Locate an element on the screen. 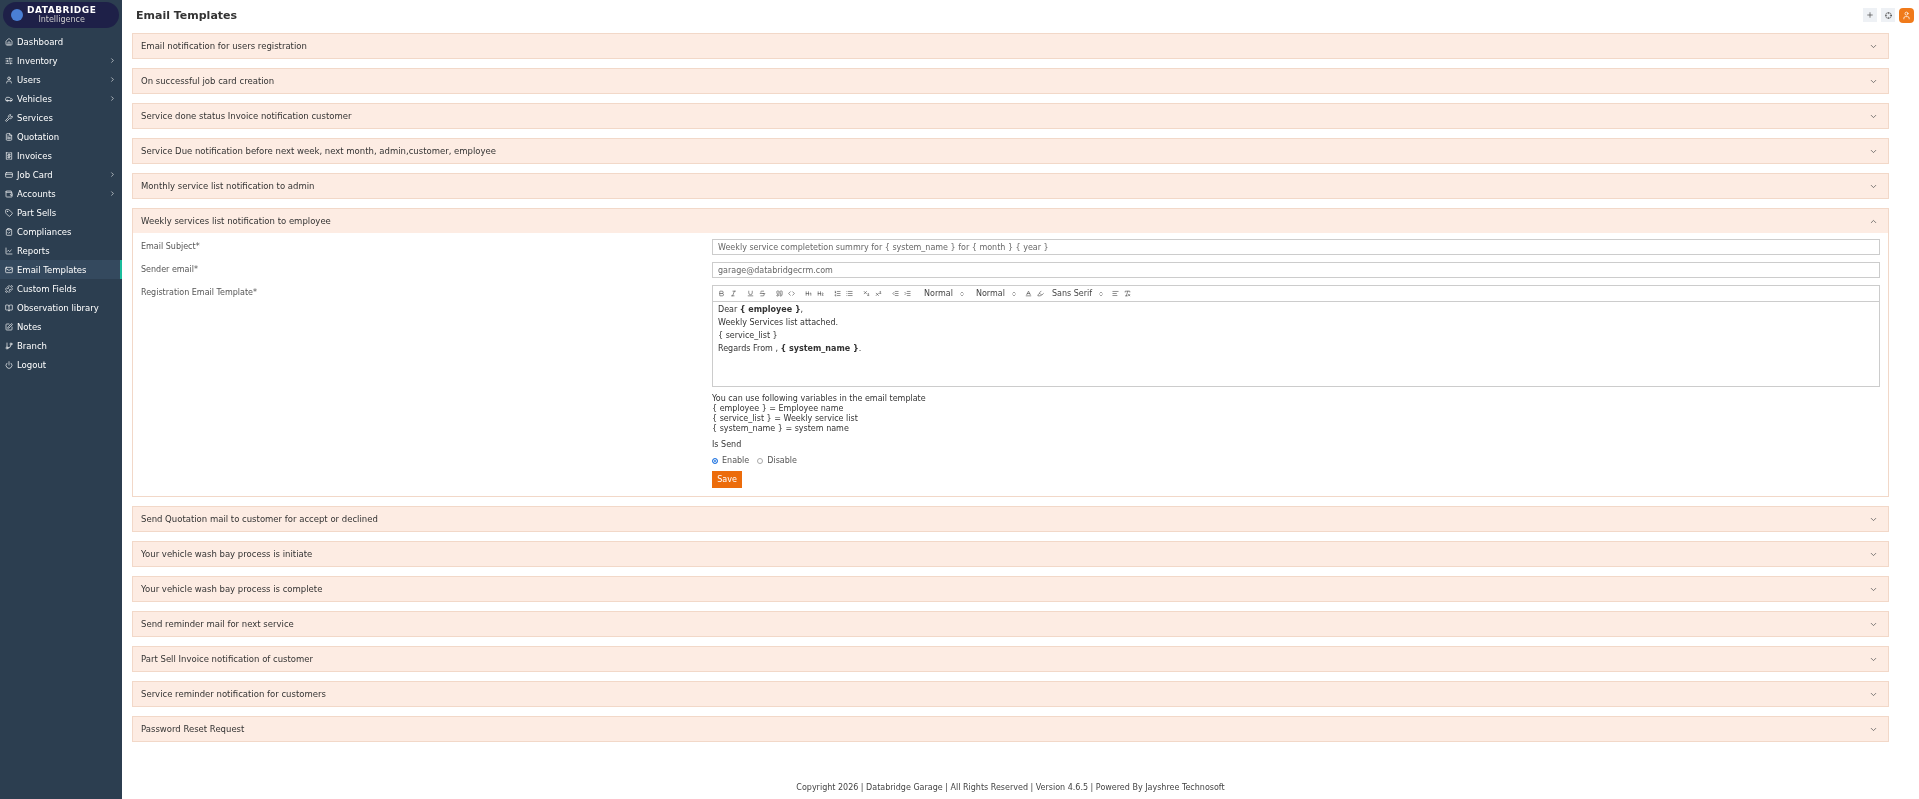  accordion-header: Email notification for users registration is located at coordinates (1010, 46).